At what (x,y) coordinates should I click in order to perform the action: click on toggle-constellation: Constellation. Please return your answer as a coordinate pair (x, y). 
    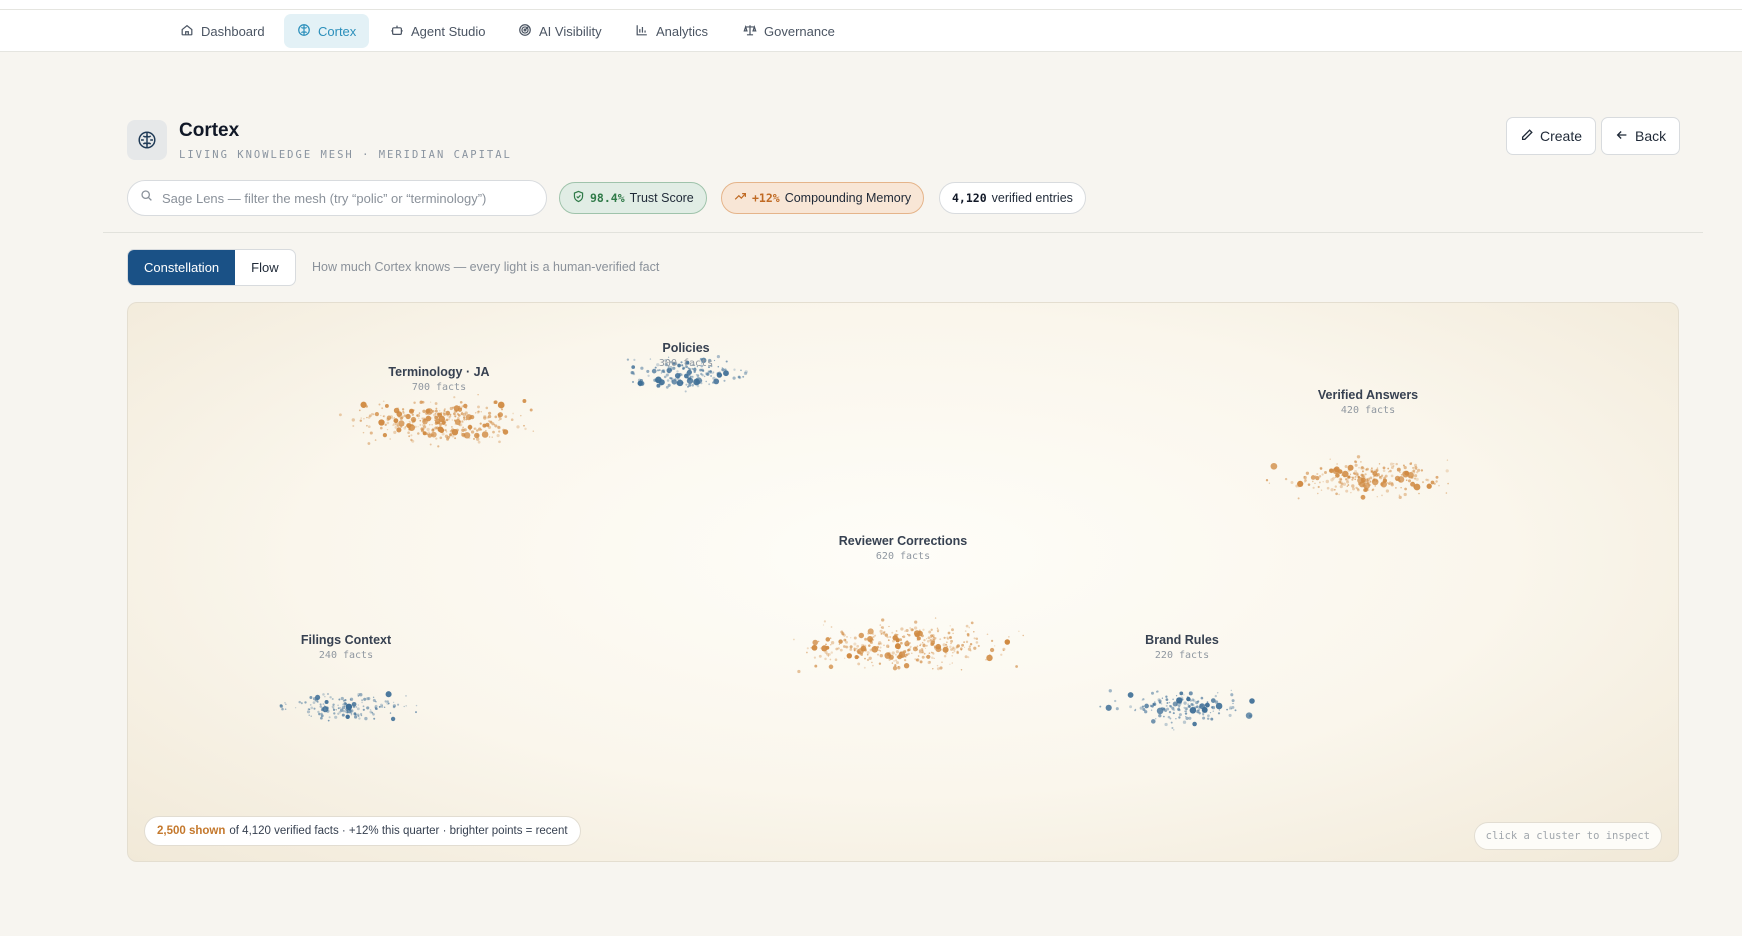
    Looking at the image, I should click on (182, 267).